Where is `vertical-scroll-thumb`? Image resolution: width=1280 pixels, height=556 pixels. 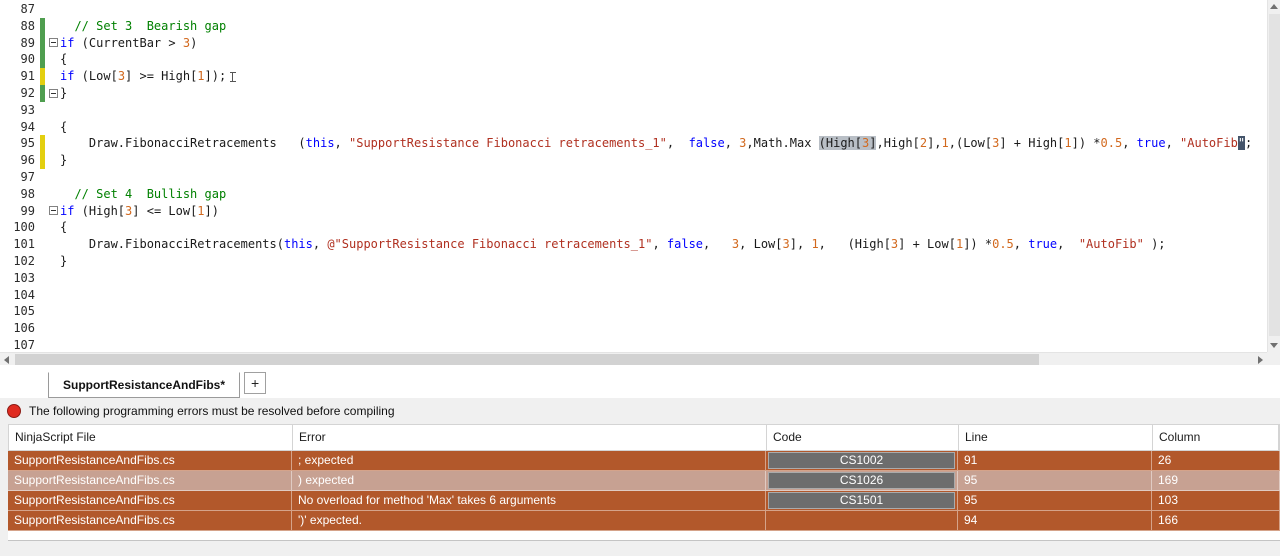 vertical-scroll-thumb is located at coordinates (1274, 175).